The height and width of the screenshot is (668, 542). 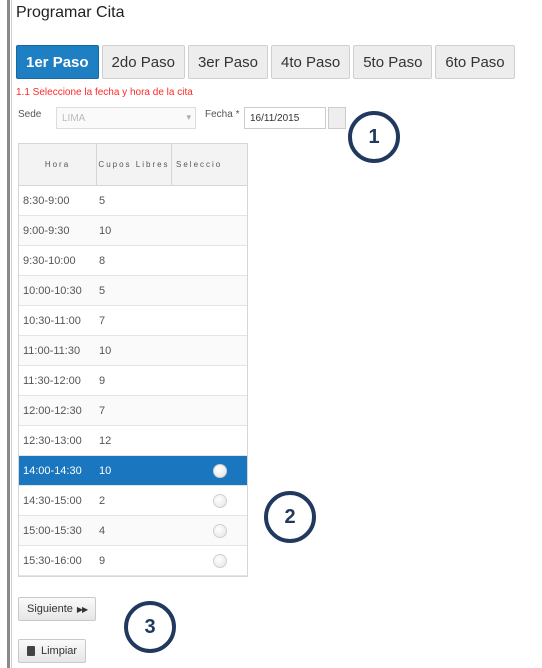 I want to click on cell-hora: 9:00-9:30, so click(x=46, y=230).